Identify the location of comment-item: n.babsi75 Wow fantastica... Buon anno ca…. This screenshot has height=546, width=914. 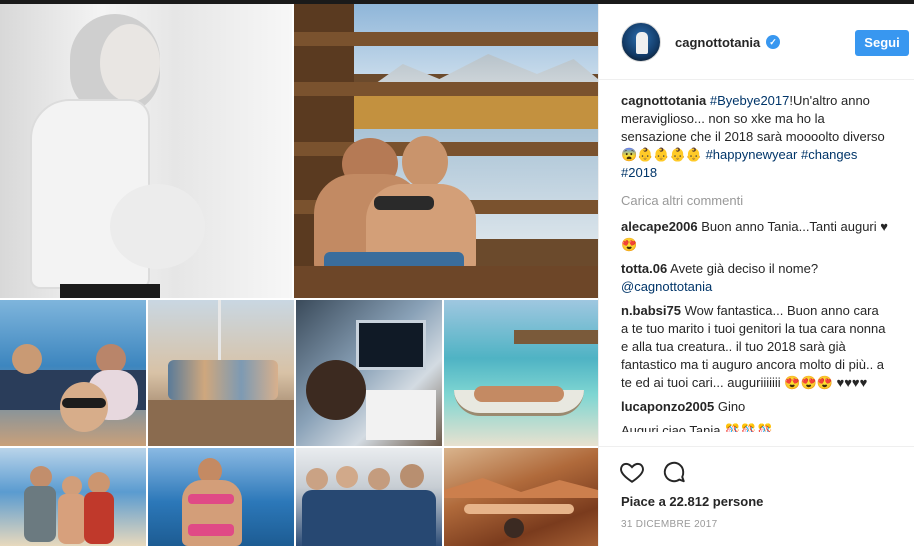
(755, 347).